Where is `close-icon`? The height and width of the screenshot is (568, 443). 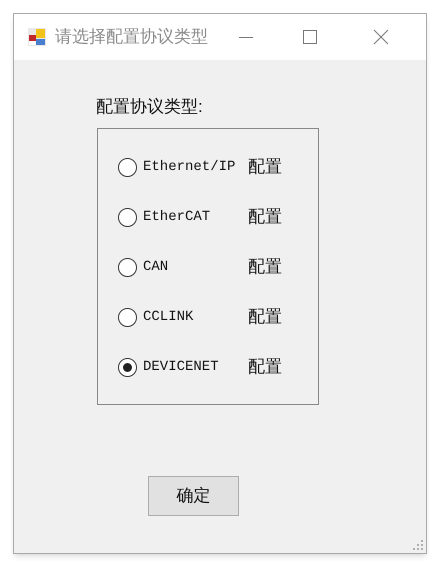
close-icon is located at coordinates (381, 37).